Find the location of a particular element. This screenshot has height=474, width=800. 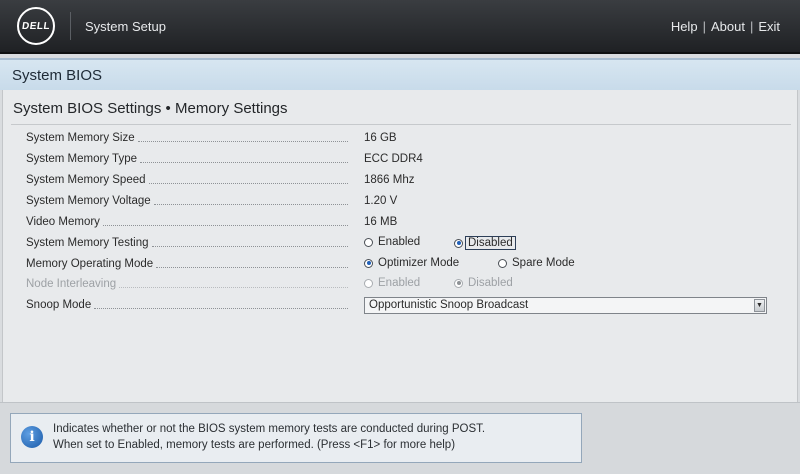

exit-link: Exit is located at coordinates (769, 26).